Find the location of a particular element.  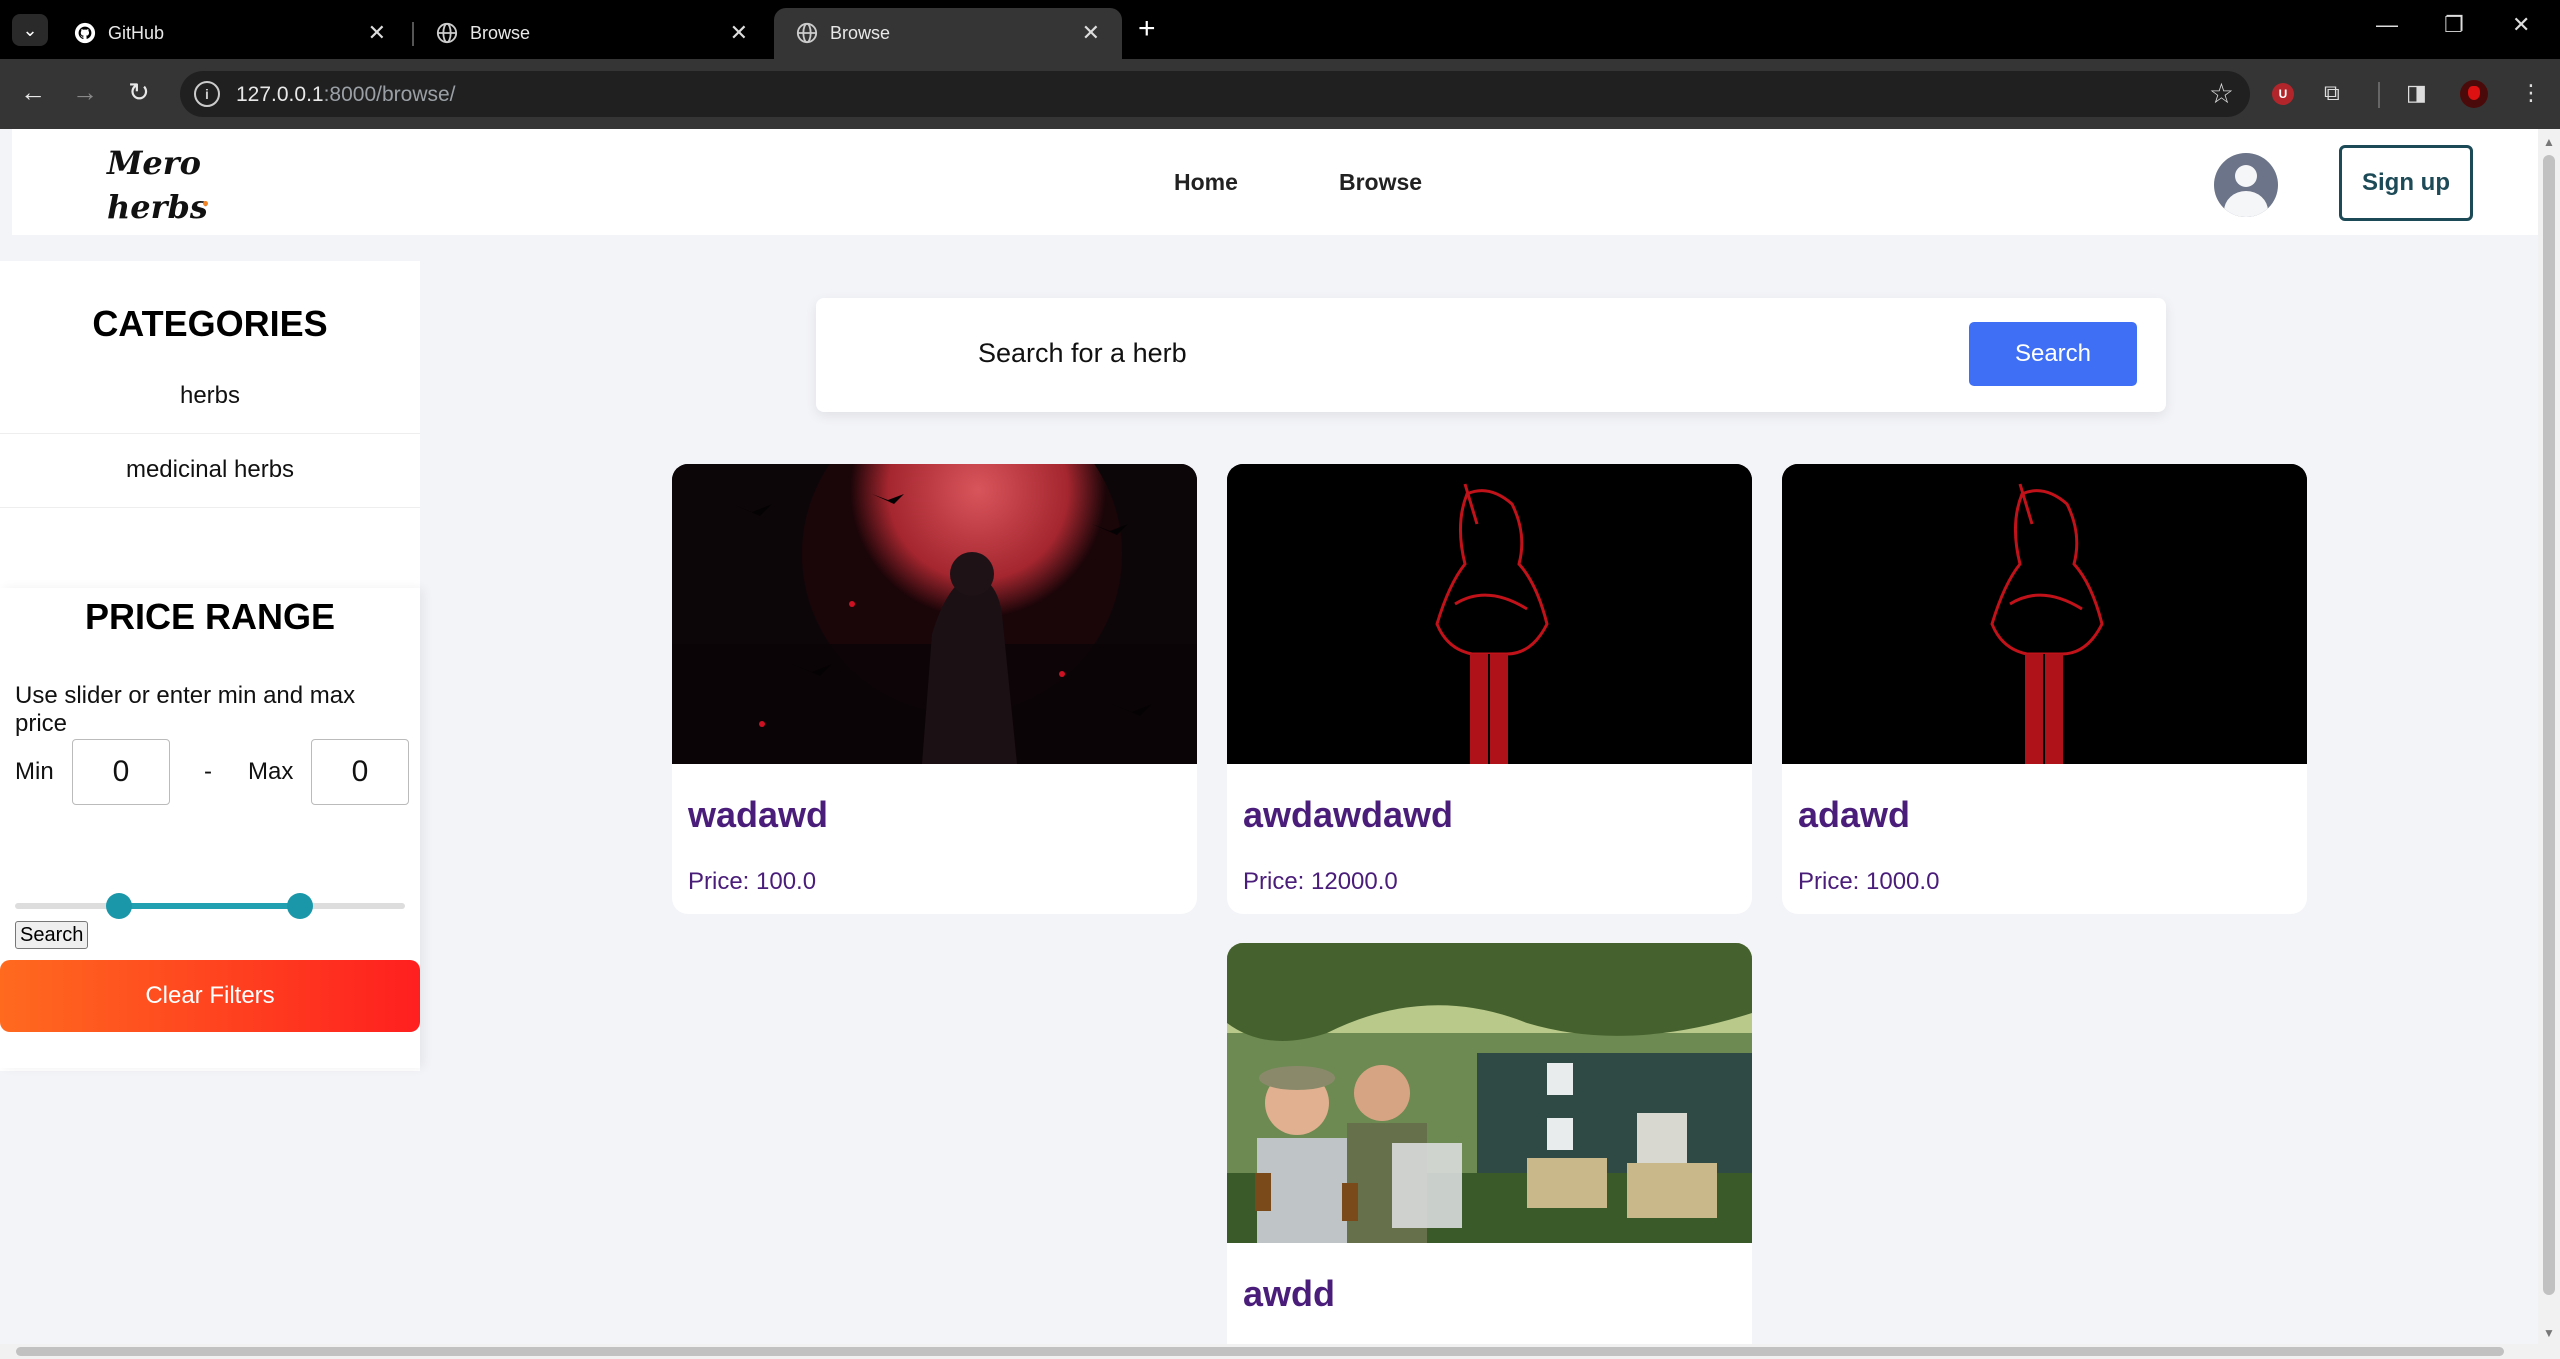

browser-menu-icon: ⋮ is located at coordinates (2531, 93).